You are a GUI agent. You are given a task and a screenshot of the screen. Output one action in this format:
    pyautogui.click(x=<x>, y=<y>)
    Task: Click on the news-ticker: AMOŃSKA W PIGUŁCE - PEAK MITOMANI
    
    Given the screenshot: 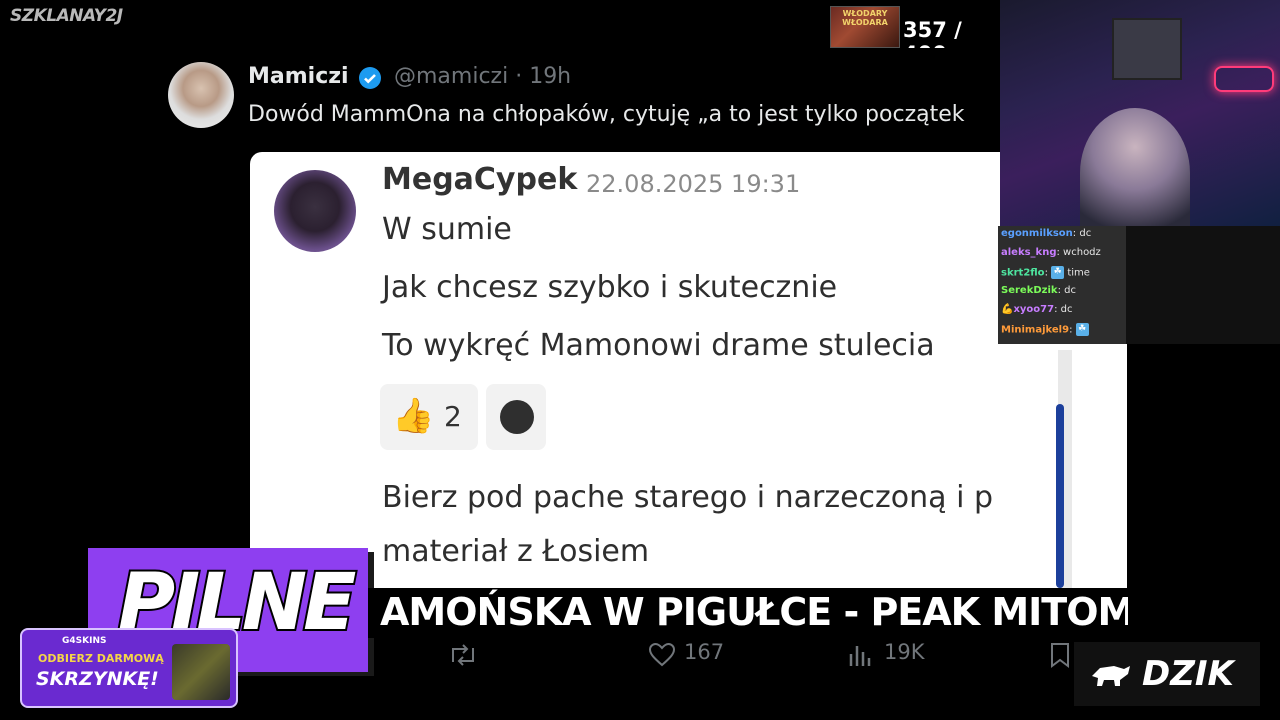 What is the action you would take?
    pyautogui.click(x=748, y=613)
    